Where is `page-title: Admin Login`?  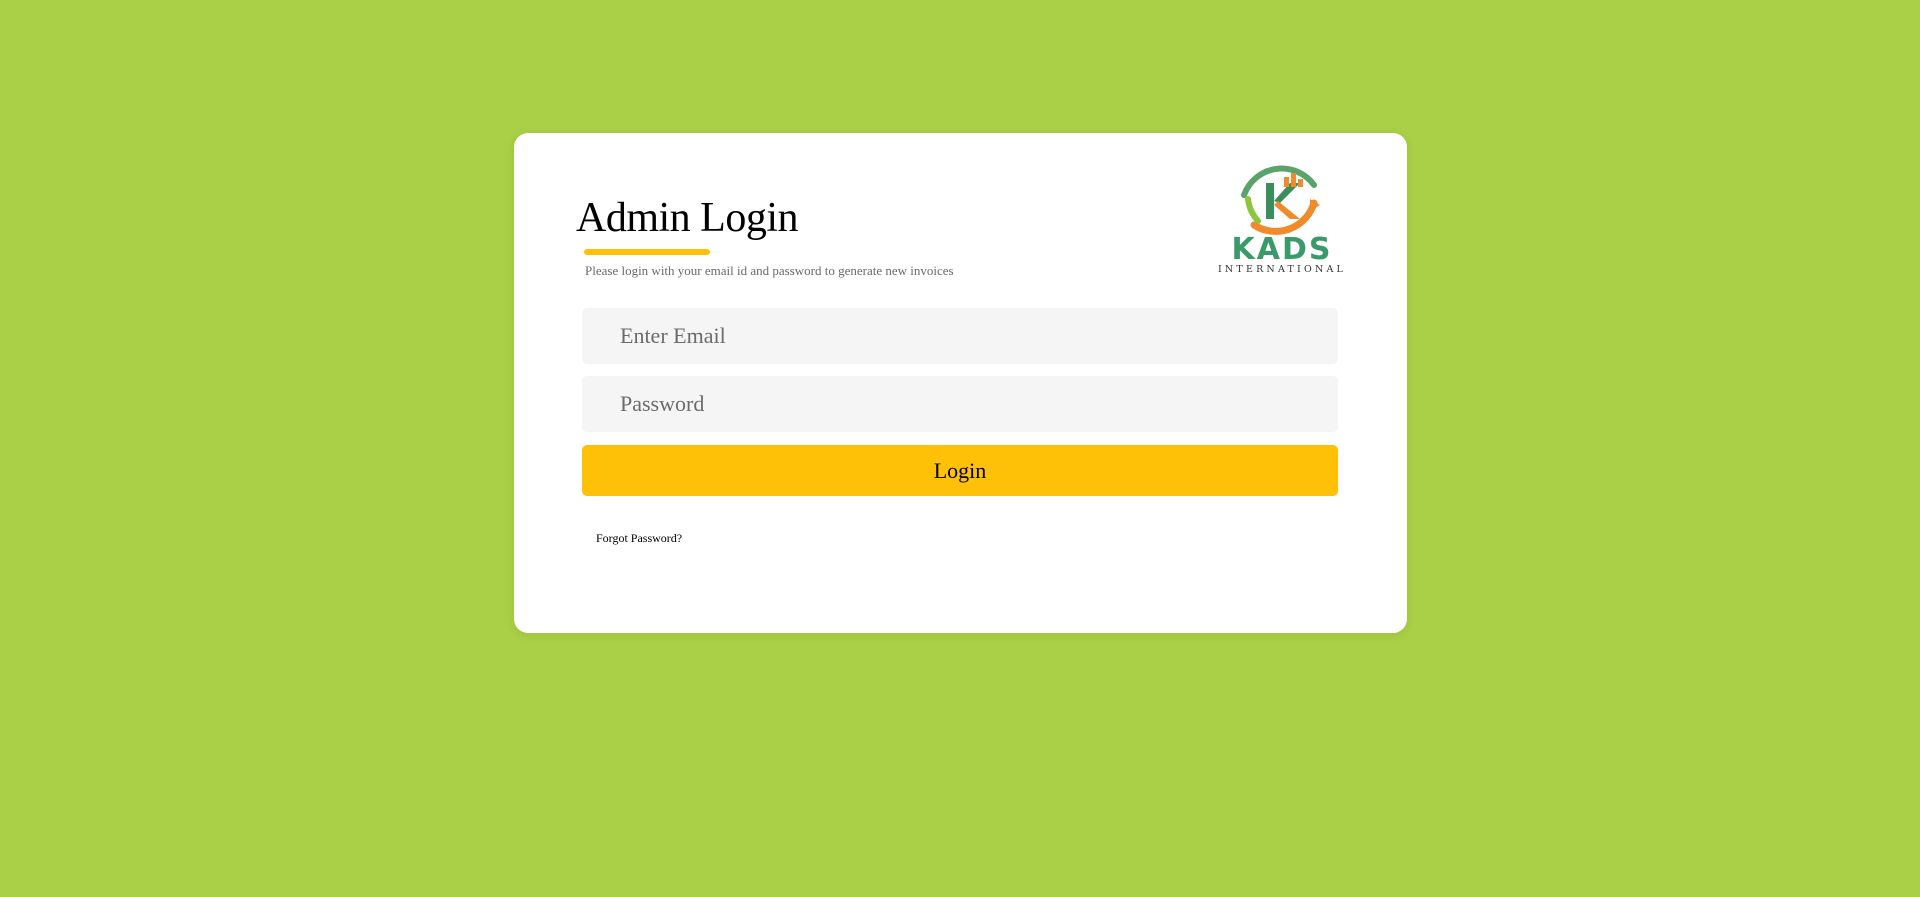
page-title: Admin Login is located at coordinates (687, 218).